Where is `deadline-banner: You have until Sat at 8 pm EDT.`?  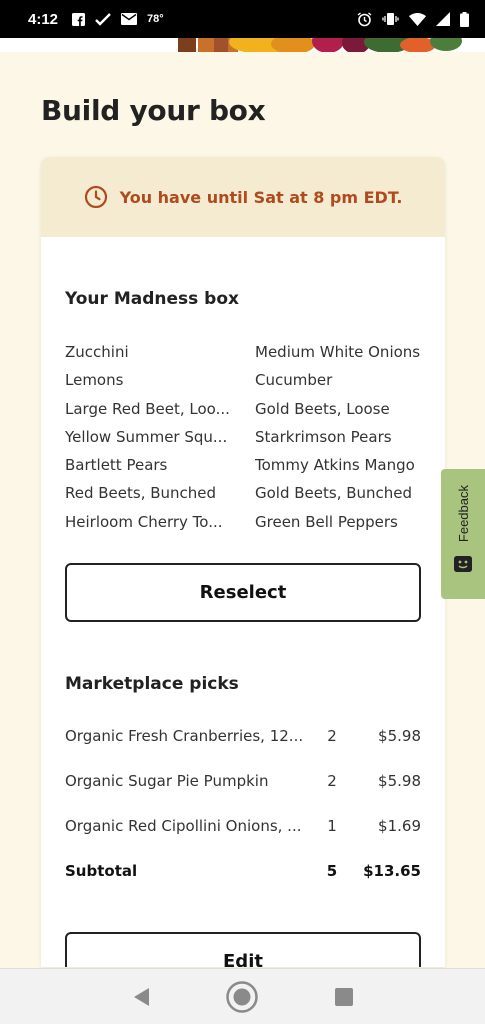 deadline-banner: You have until Sat at 8 pm EDT. is located at coordinates (243, 197).